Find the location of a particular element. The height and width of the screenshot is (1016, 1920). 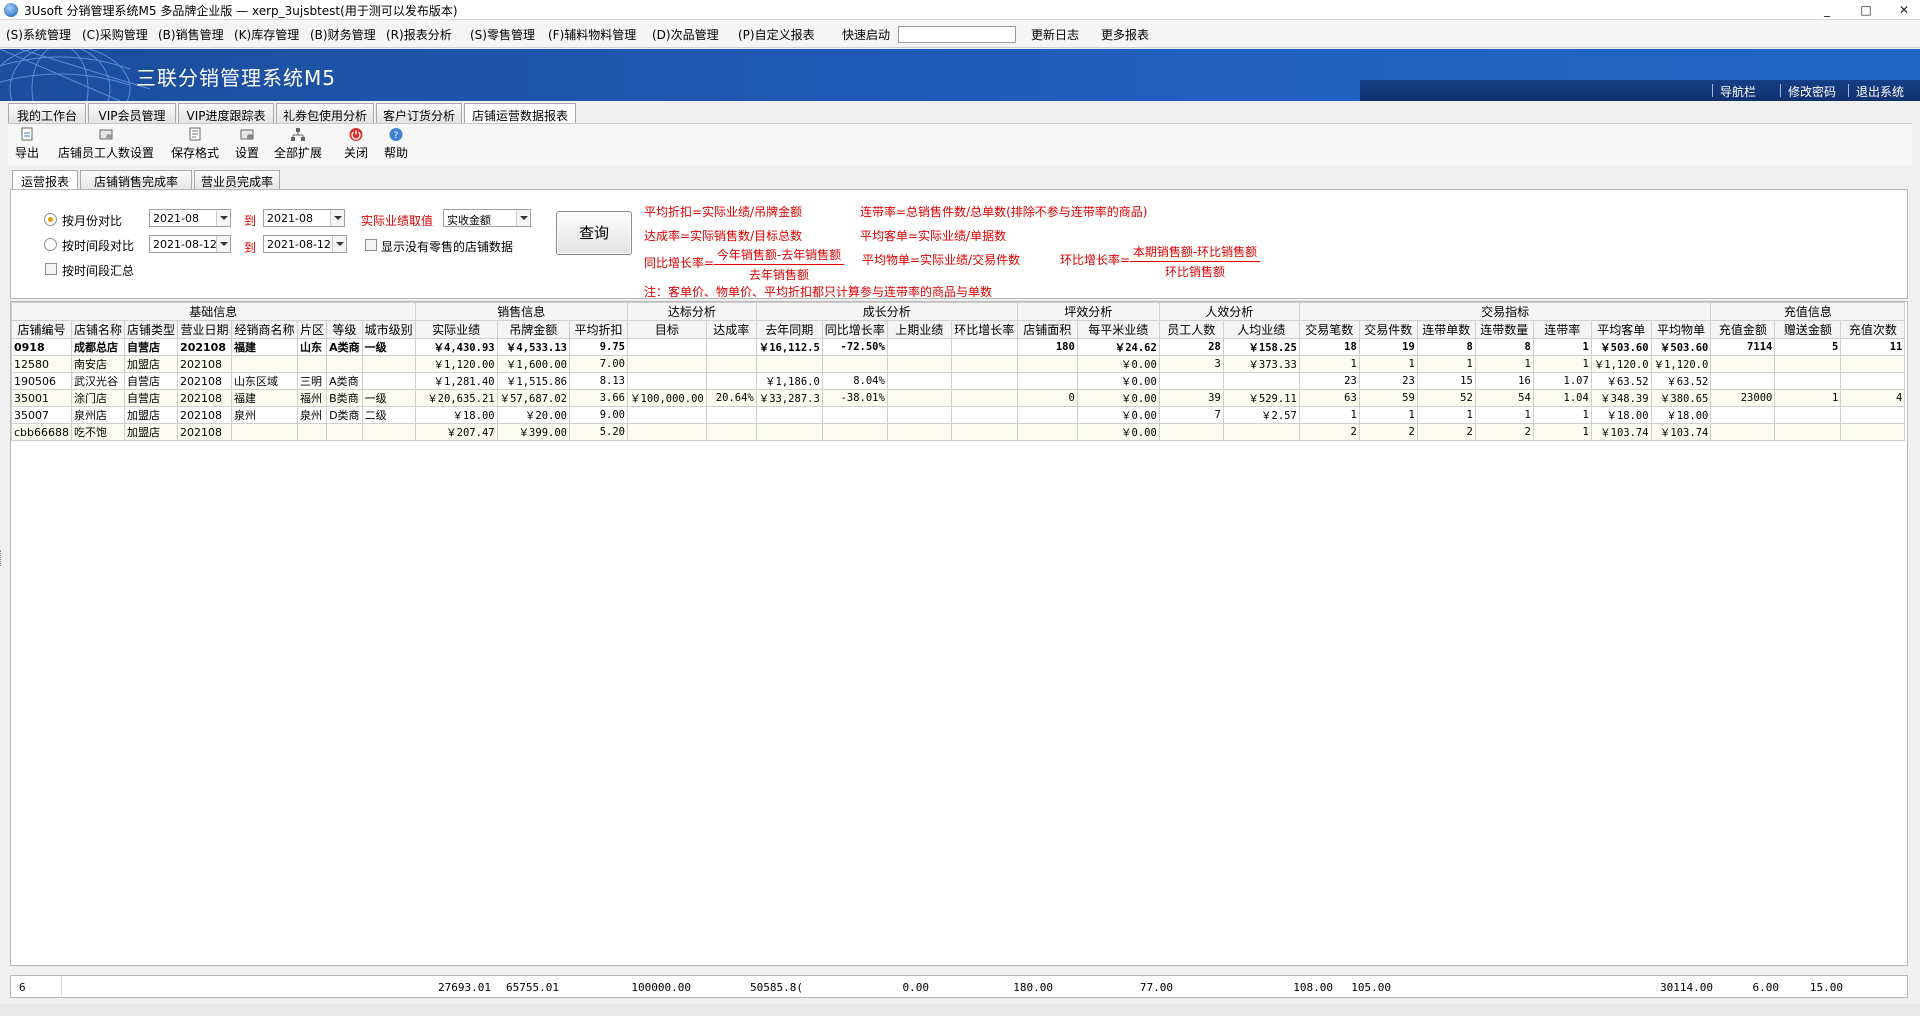

minimize-button: _ is located at coordinates (1827, 10).